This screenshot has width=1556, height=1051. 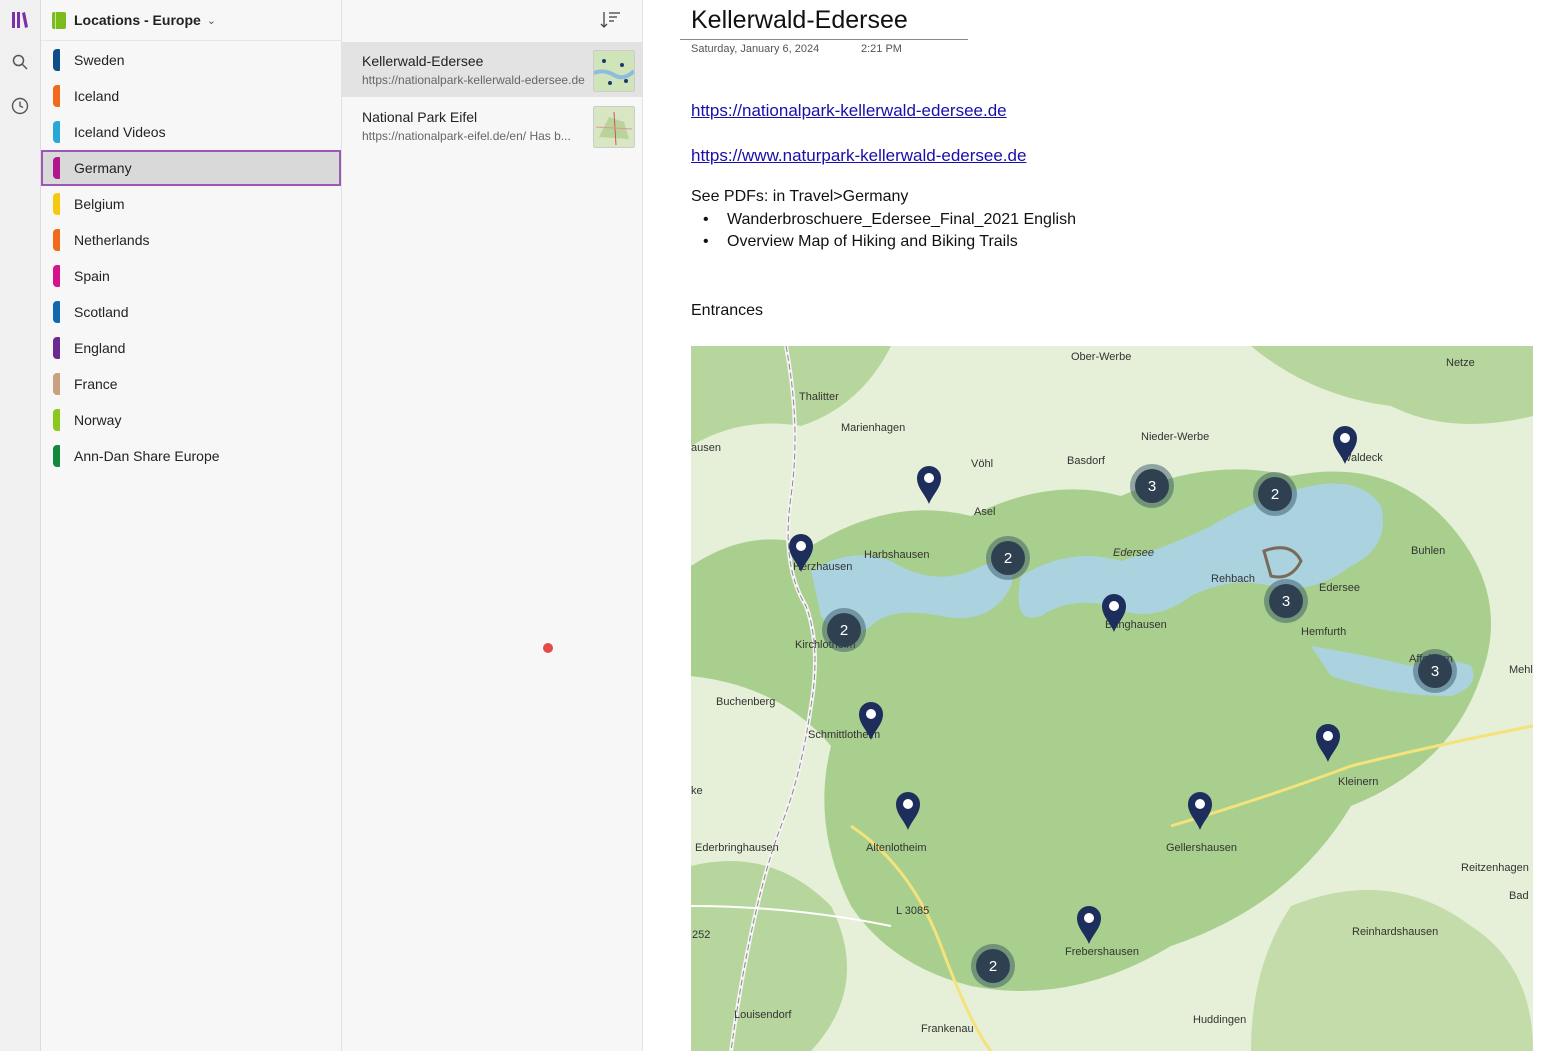 I want to click on section-item: Germany, so click(x=191, y=168).